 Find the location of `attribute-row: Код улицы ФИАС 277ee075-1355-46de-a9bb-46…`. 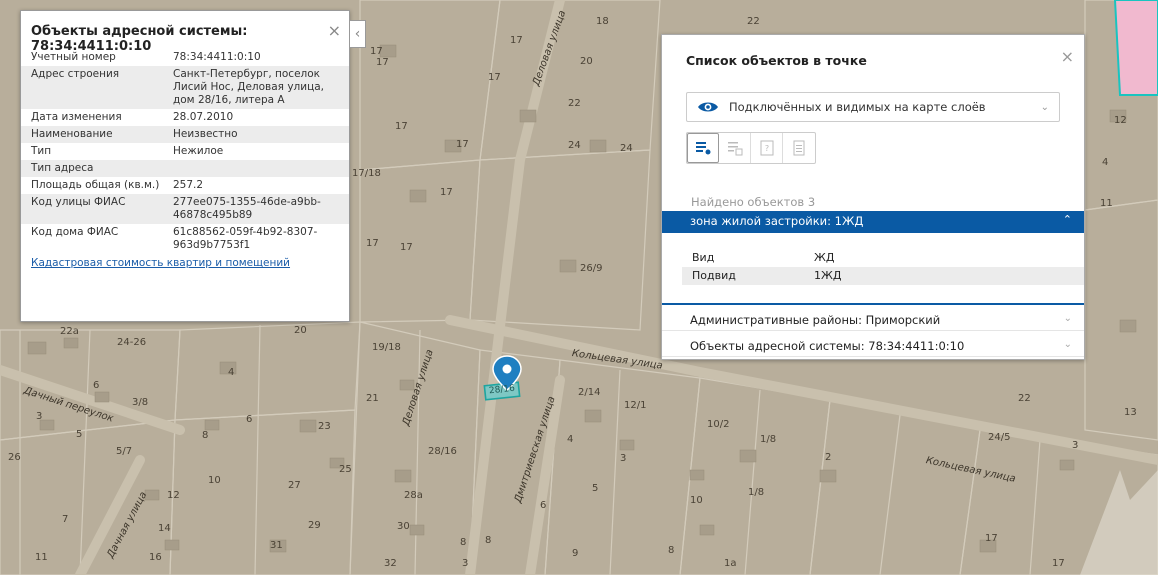

attribute-row: Код улицы ФИАС 277ee075-1355-46de-a9bb-46… is located at coordinates (185, 209).